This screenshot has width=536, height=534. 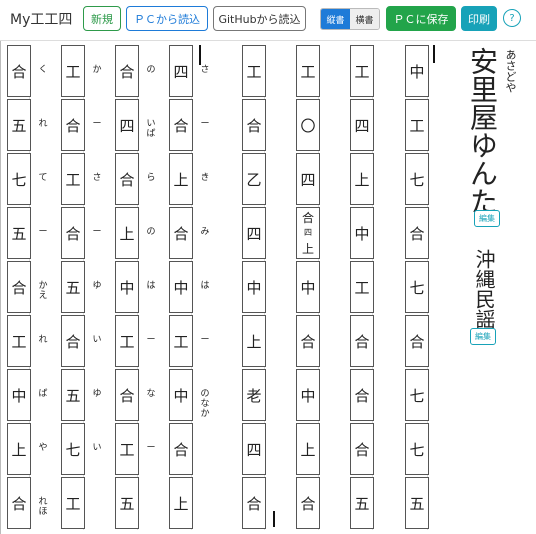 What do you see at coordinates (512, 18) in the screenshot?
I see `help-icon: ?` at bounding box center [512, 18].